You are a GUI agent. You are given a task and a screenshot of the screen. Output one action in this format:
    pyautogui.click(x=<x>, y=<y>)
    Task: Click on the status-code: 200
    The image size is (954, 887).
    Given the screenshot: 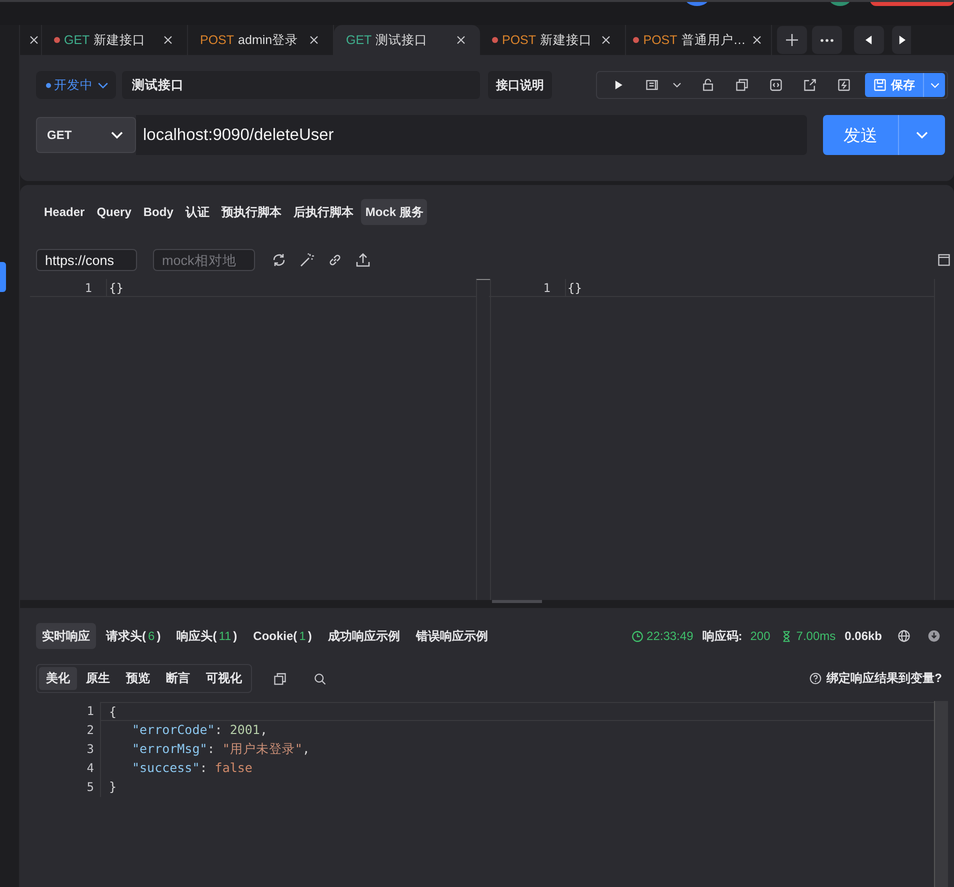 What is the action you would take?
    pyautogui.click(x=760, y=636)
    